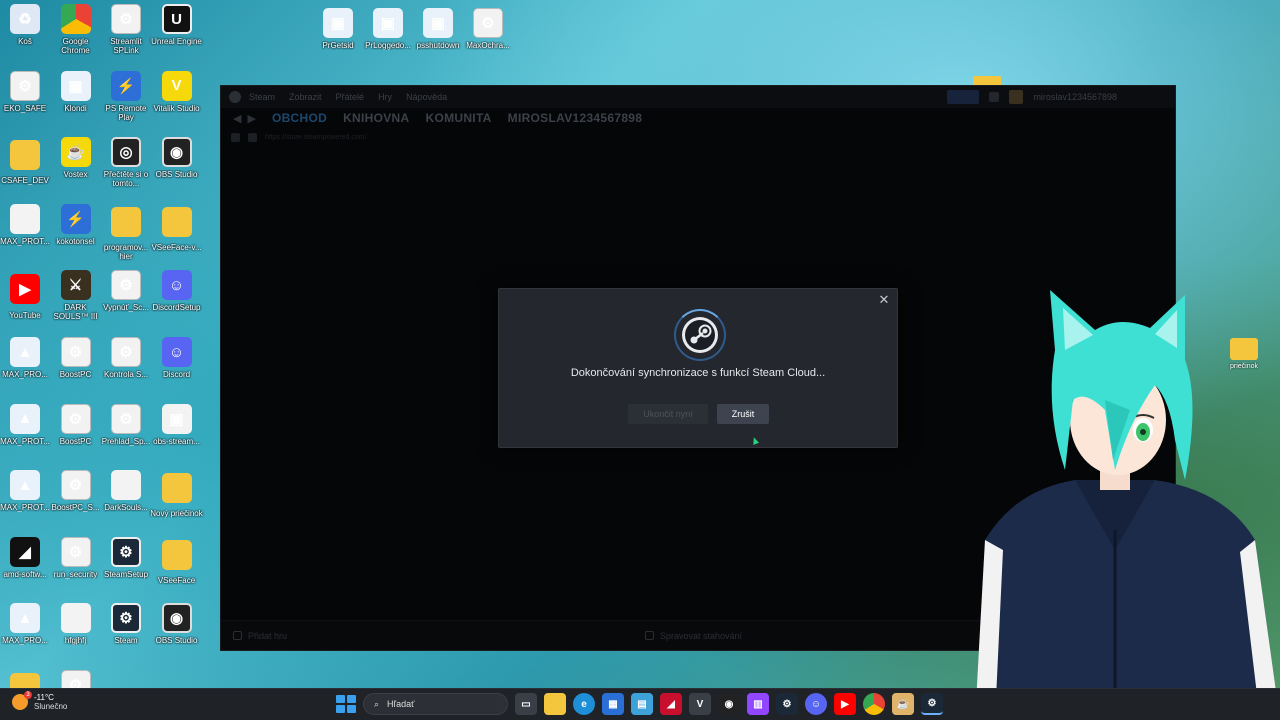 The width and height of the screenshot is (1280, 720). Describe the element at coordinates (1244, 362) in the screenshot. I see `desktop-folder: priečinok` at that location.